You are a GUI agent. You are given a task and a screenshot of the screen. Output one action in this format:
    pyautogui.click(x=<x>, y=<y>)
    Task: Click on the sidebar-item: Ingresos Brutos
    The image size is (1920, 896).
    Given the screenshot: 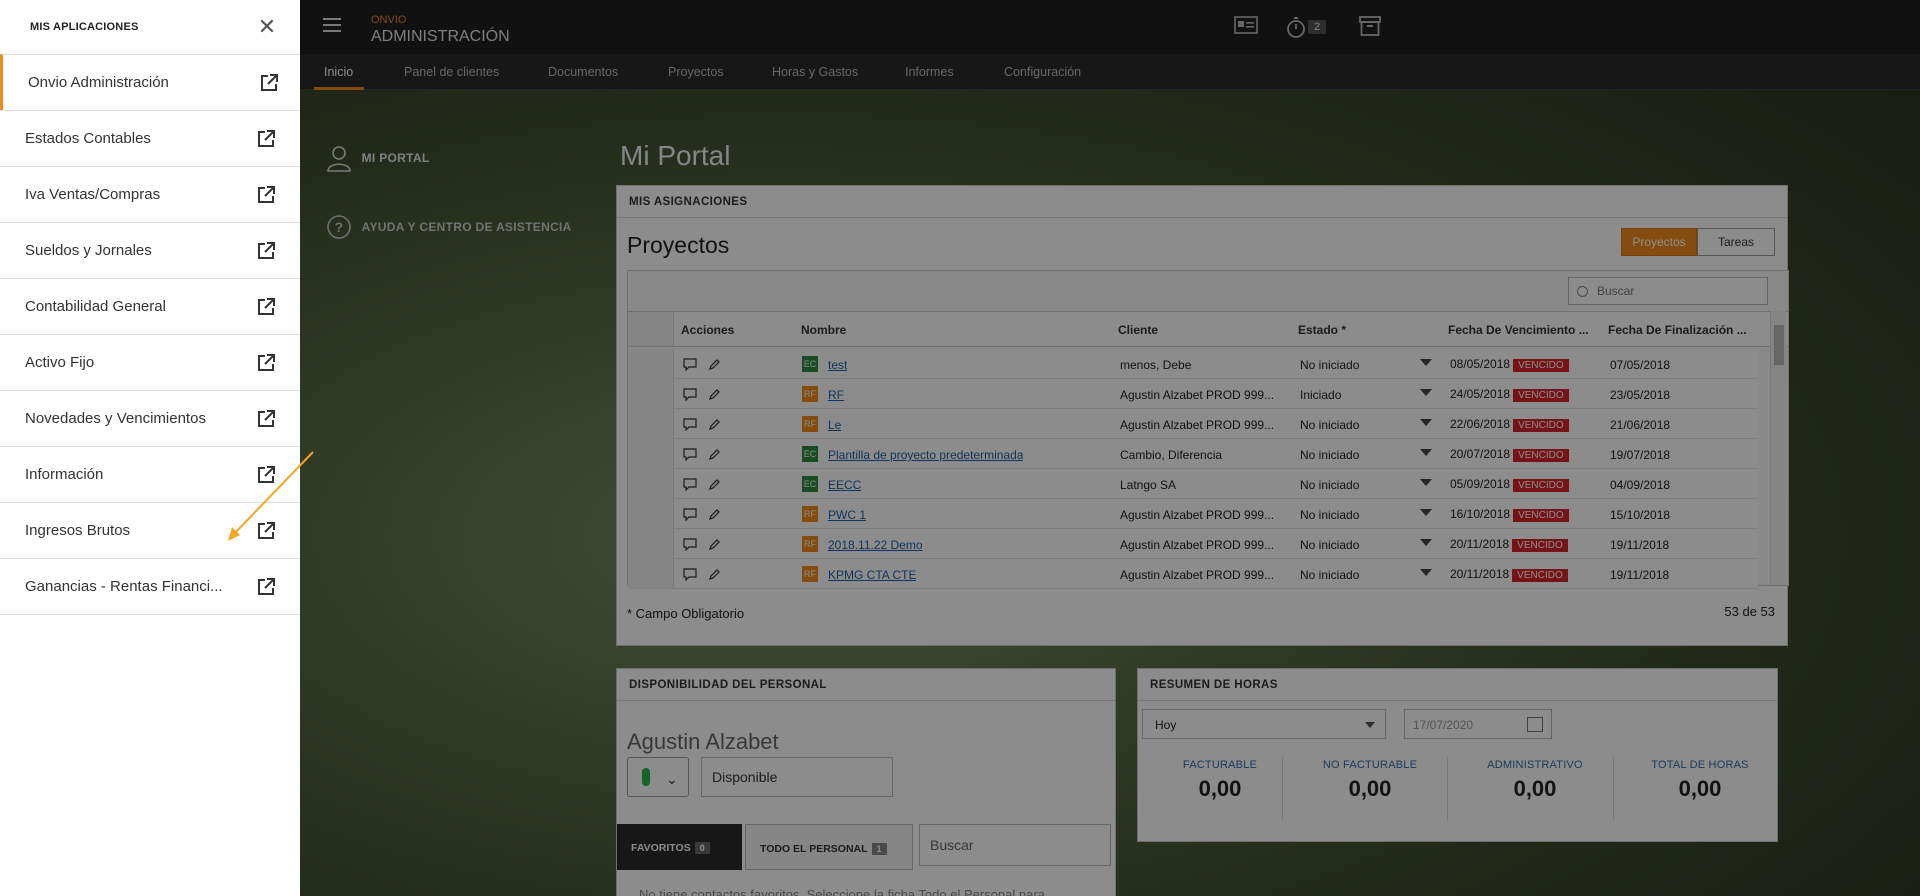 What is the action you would take?
    pyautogui.click(x=150, y=530)
    